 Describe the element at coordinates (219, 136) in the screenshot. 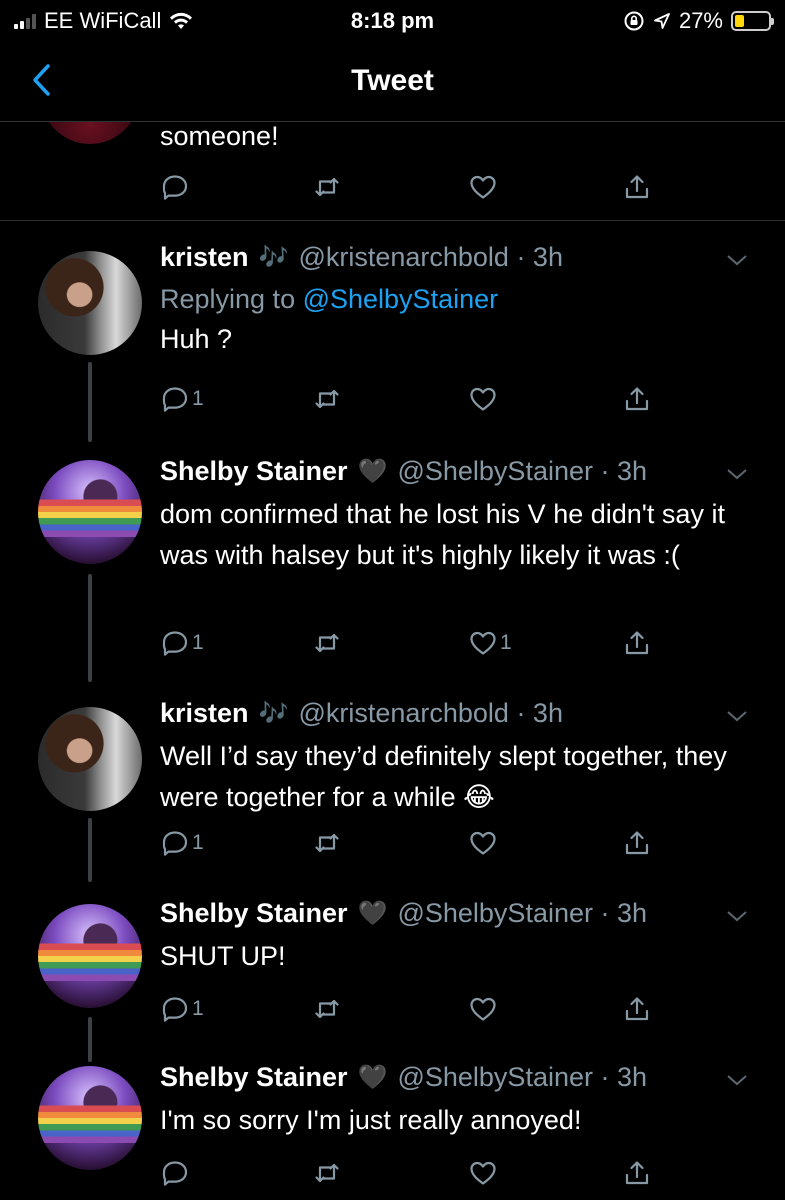

I see `tweet-text: someone!` at that location.